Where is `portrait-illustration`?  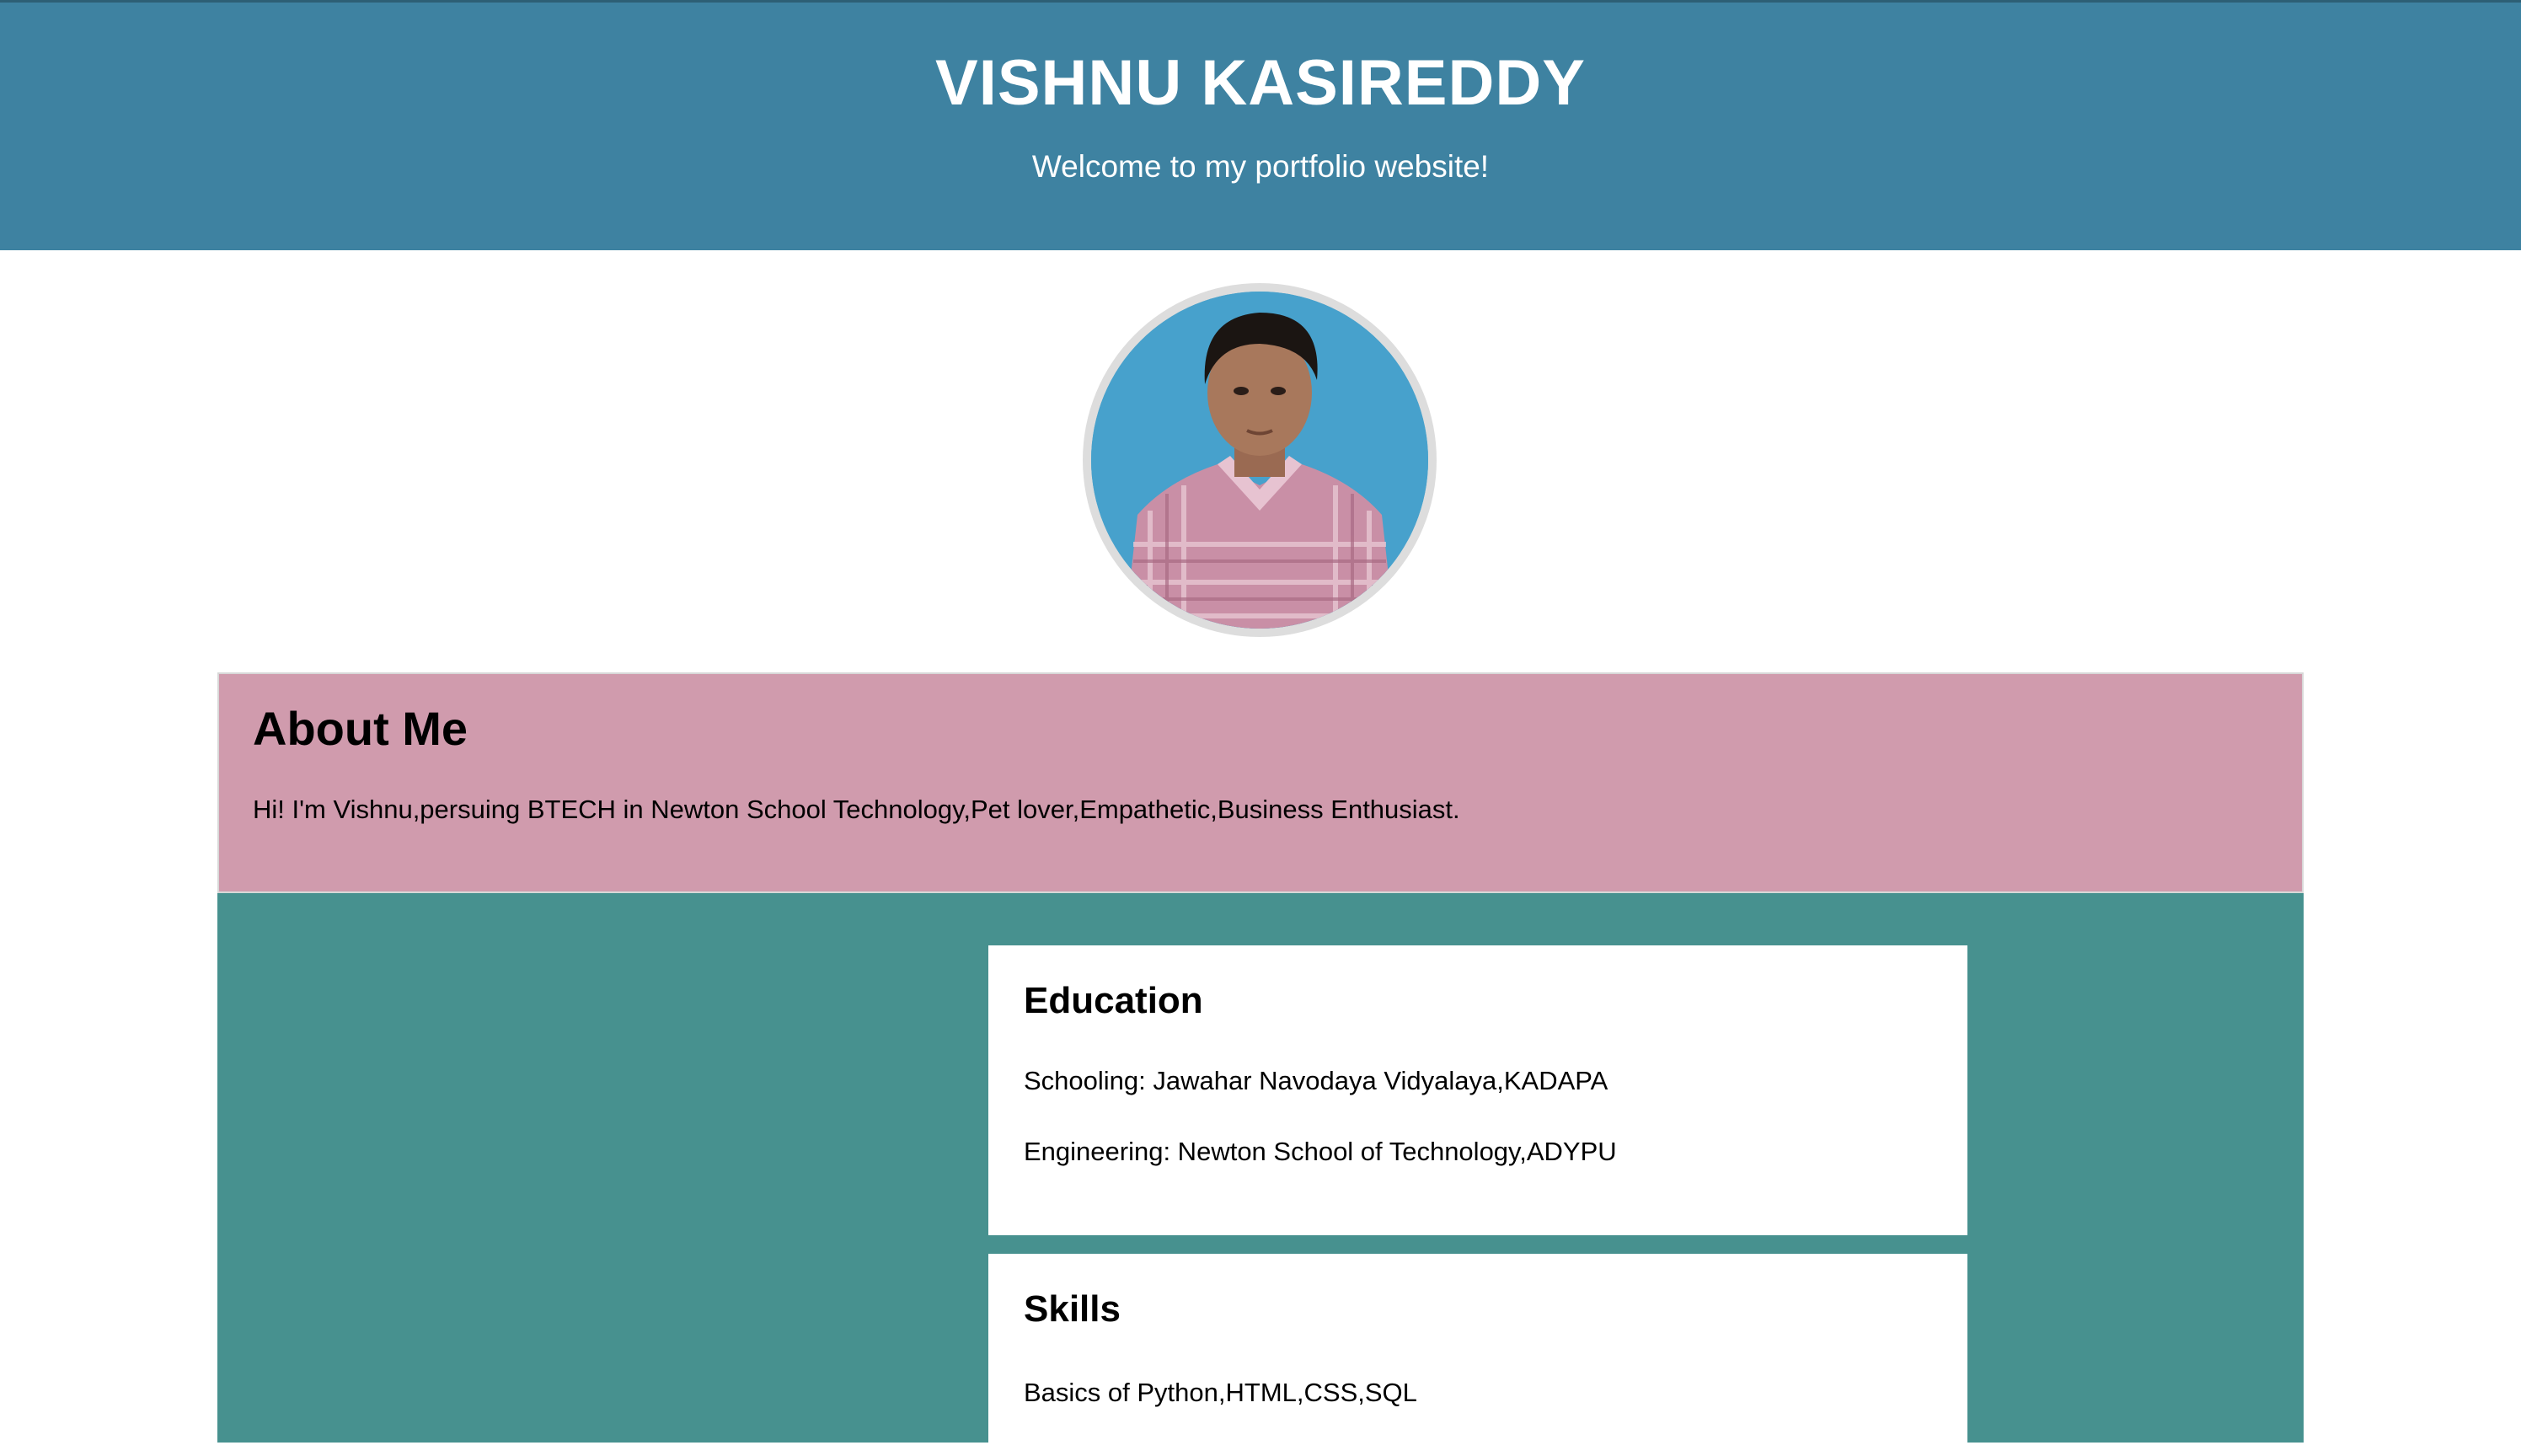
portrait-illustration is located at coordinates (1259, 460).